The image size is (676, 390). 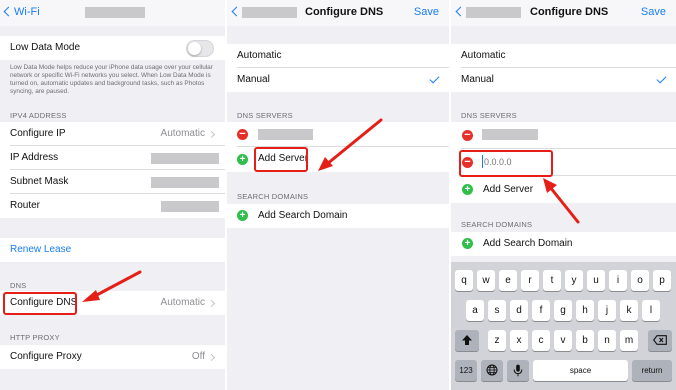 What do you see at coordinates (563, 340) in the screenshot?
I see `key-v: v` at bounding box center [563, 340].